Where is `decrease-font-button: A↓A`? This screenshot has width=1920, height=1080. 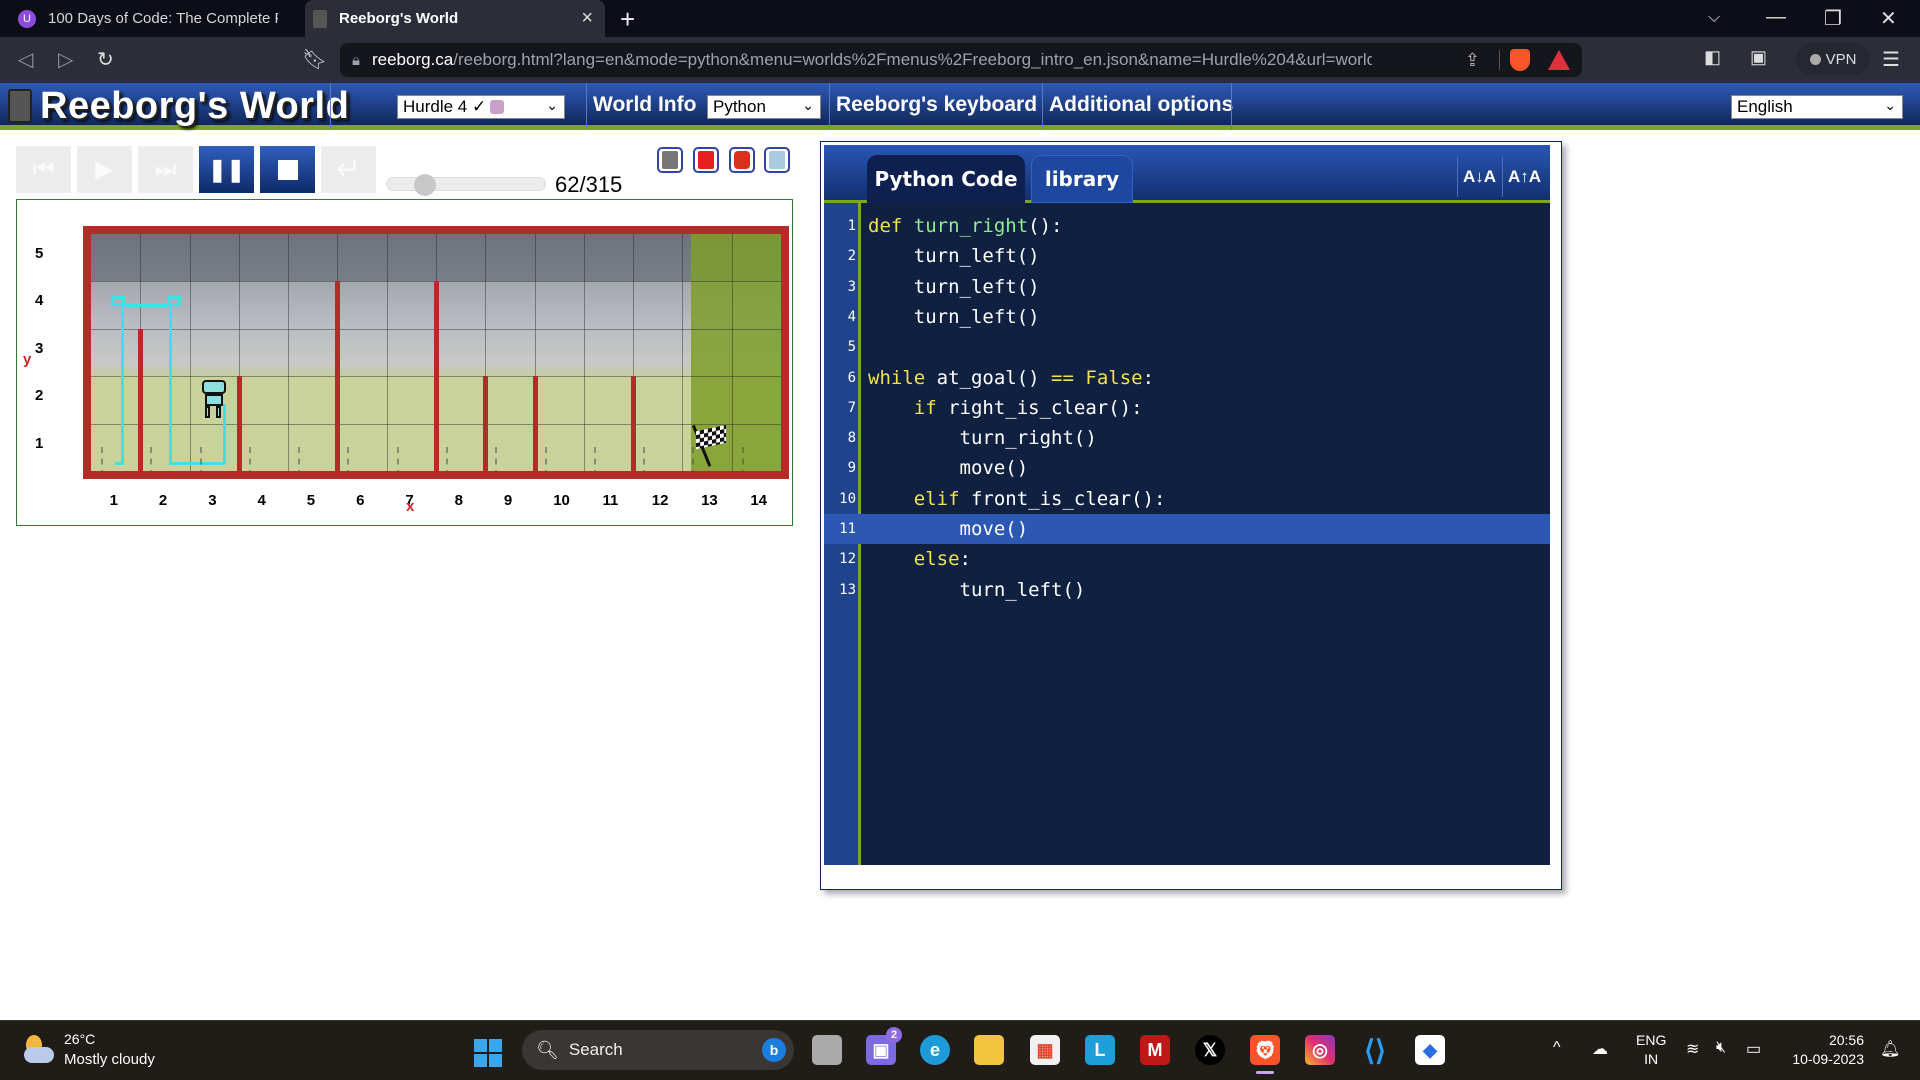
decrease-font-button: A↓A is located at coordinates (1479, 177).